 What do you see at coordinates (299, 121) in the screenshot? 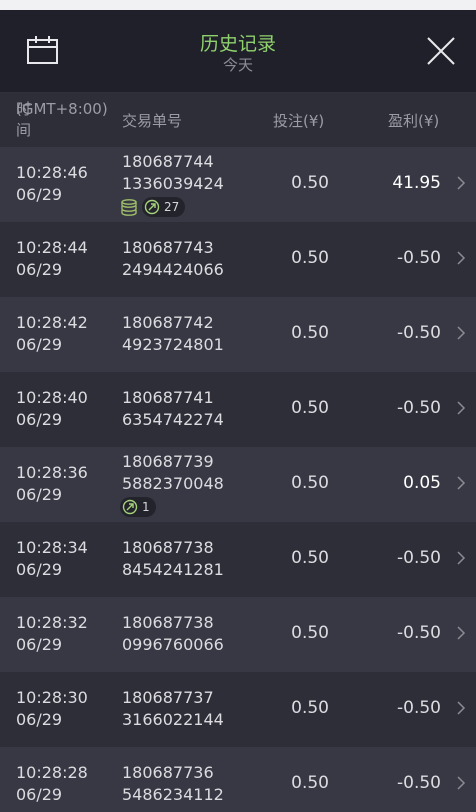
I see `column-bet: 投注(¥)` at bounding box center [299, 121].